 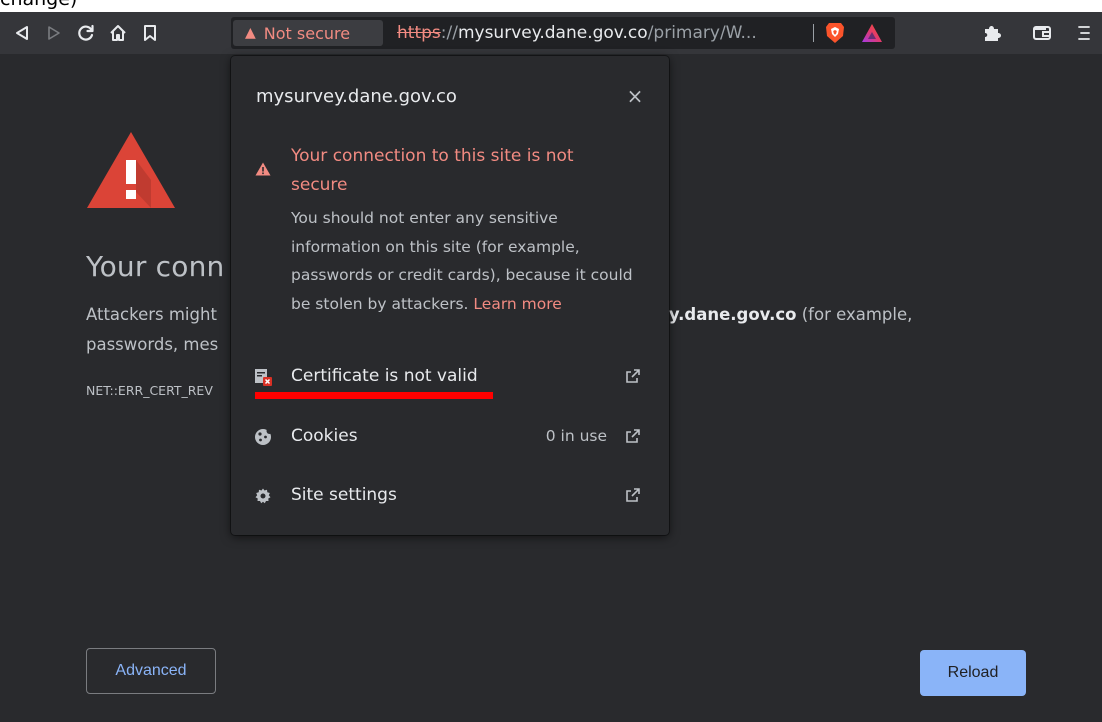 What do you see at coordinates (344, 495) in the screenshot?
I see `site-settings-label: Site settings` at bounding box center [344, 495].